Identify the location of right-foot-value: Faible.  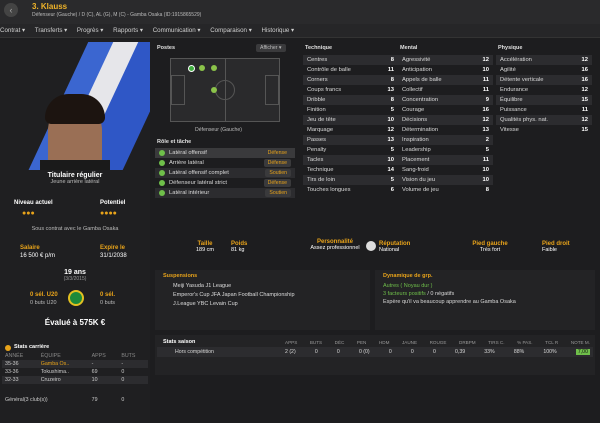
(549, 250).